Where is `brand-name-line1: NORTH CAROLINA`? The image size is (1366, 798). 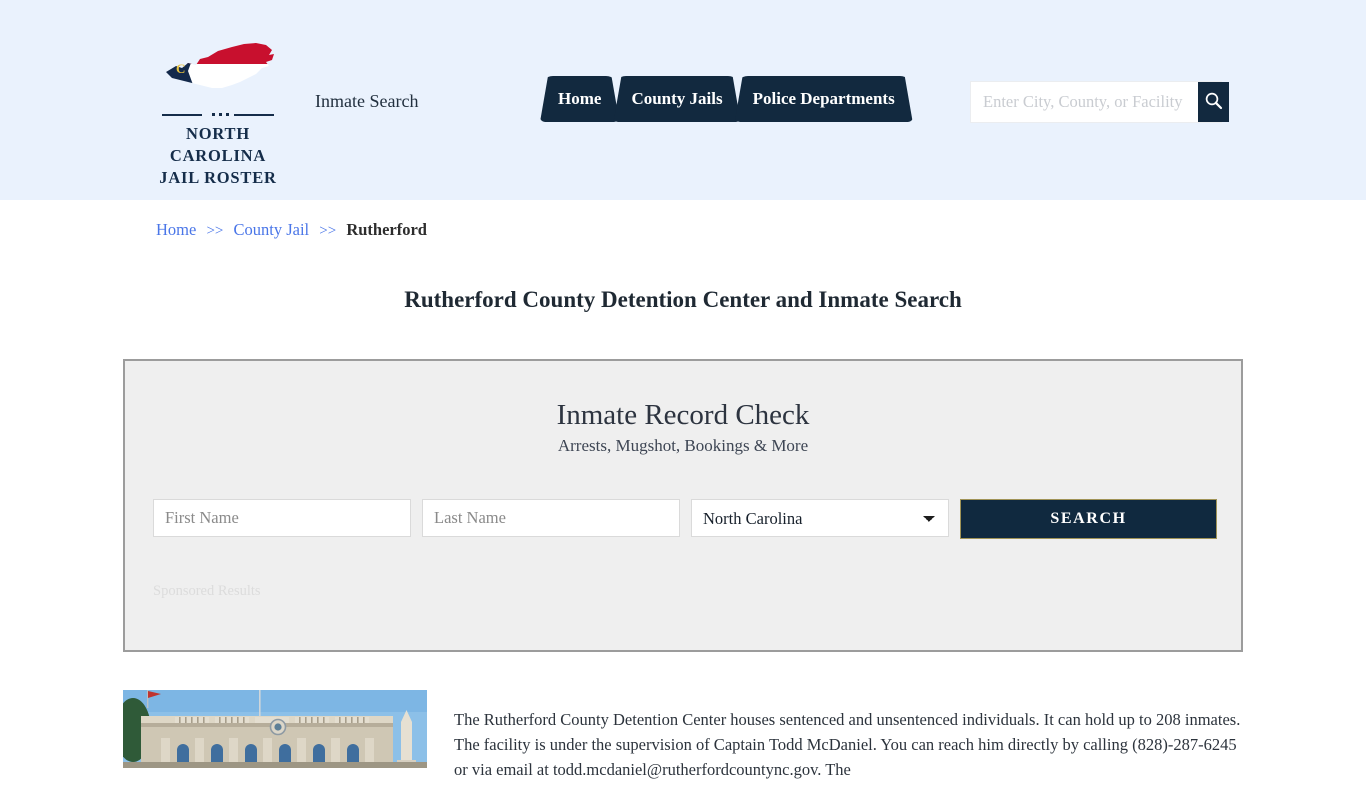
brand-name-line1: NORTH CAROLINA is located at coordinates (218, 144).